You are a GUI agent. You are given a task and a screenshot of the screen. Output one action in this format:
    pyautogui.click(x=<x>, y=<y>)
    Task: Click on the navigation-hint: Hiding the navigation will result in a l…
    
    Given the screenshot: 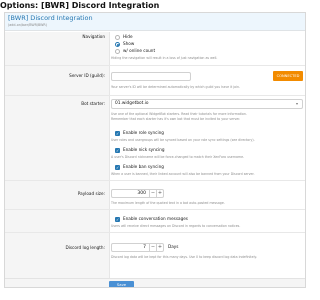 What is the action you would take?
    pyautogui.click(x=164, y=58)
    